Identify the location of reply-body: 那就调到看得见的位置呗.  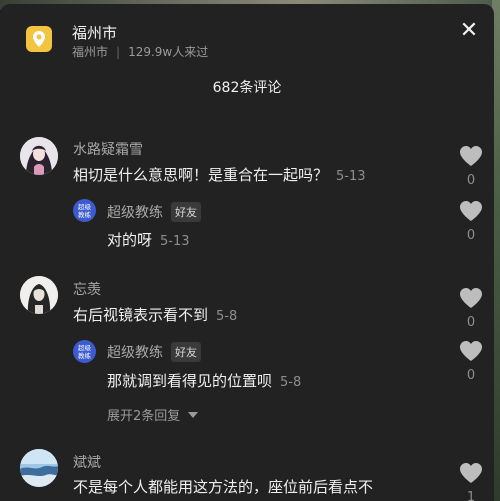
(190, 381).